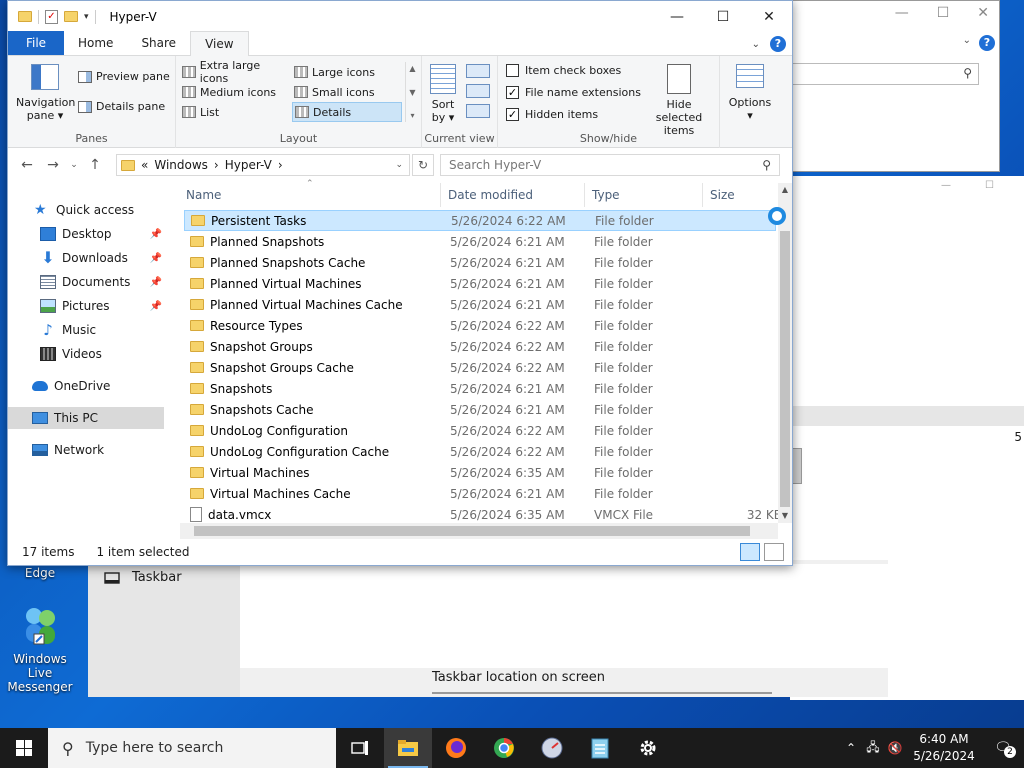 The image size is (1024, 768). What do you see at coordinates (443, 94) in the screenshot?
I see `sort-by-button: Sort by ▾` at bounding box center [443, 94].